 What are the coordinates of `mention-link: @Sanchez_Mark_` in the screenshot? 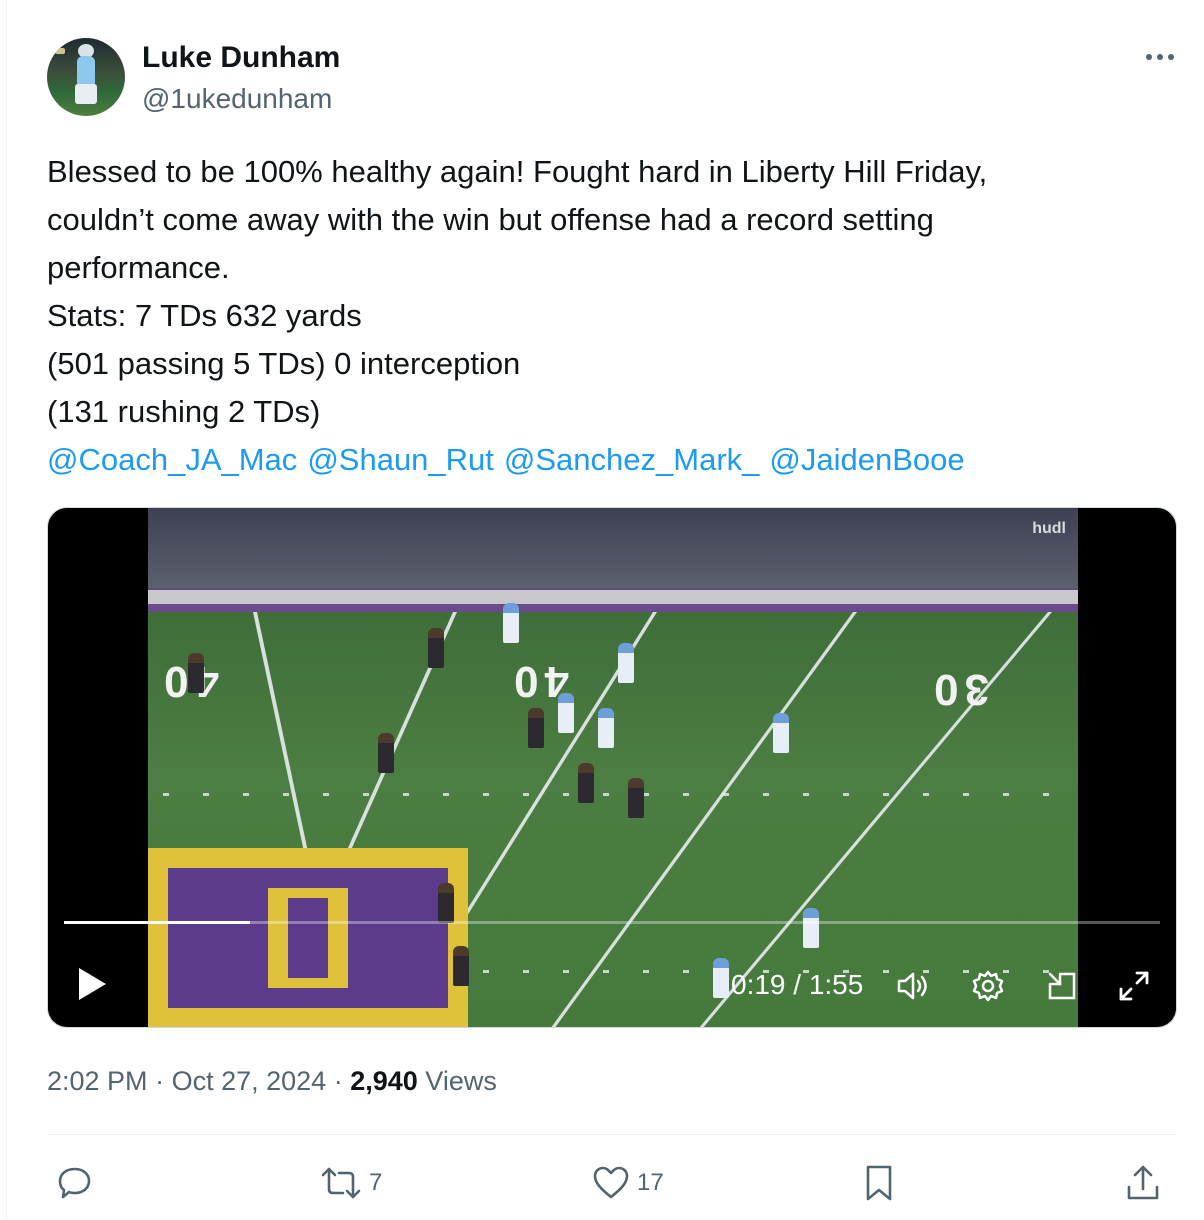 It's located at (631, 459).